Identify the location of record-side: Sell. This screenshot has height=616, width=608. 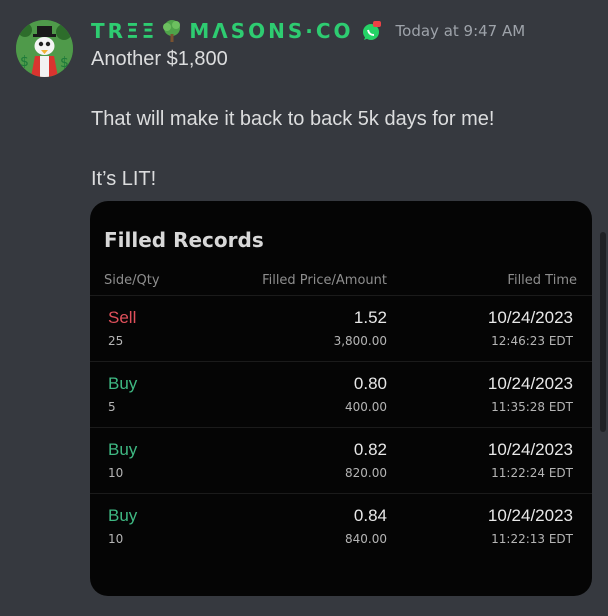
(122, 317).